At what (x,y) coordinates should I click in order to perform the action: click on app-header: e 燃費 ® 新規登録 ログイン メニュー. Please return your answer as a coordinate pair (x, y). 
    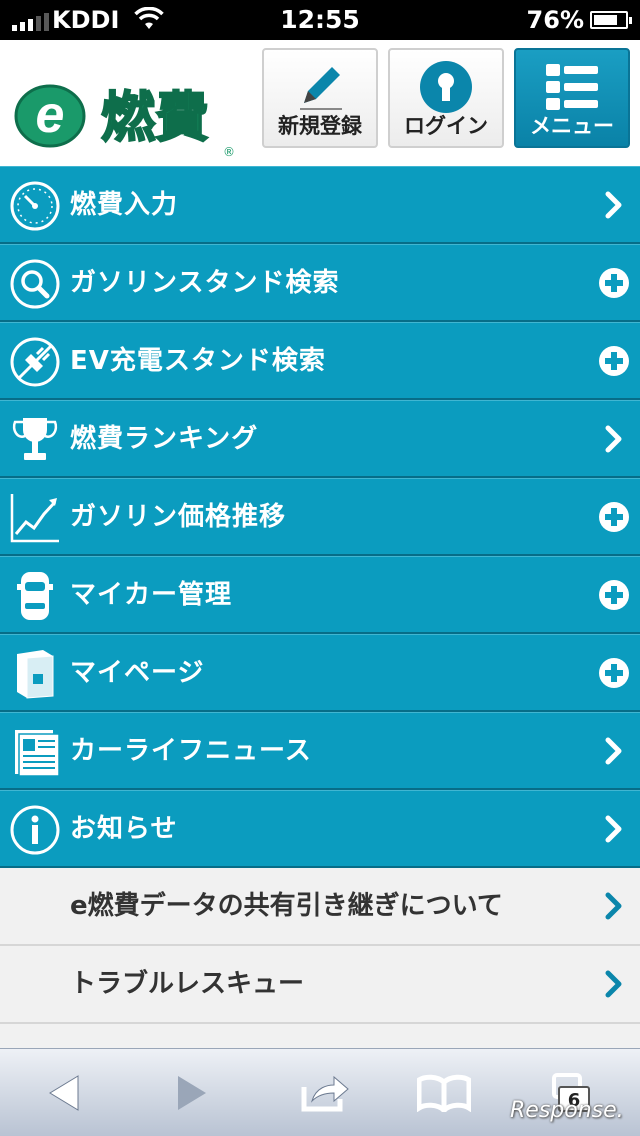
    Looking at the image, I should click on (320, 103).